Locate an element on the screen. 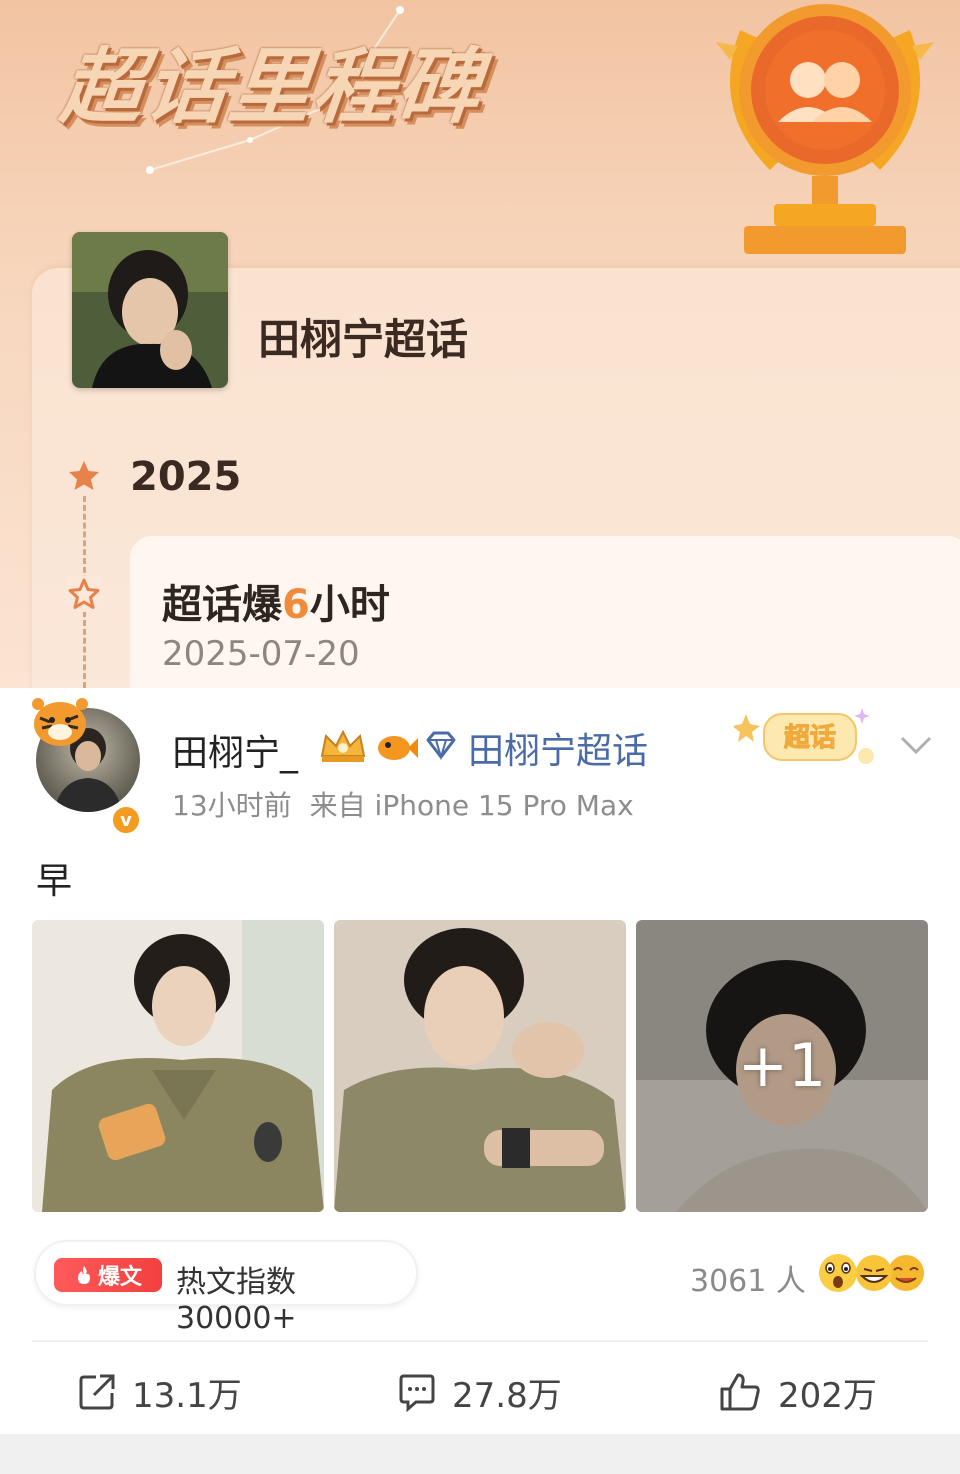  topic-name: 田栩宁超话 is located at coordinates (363, 336).